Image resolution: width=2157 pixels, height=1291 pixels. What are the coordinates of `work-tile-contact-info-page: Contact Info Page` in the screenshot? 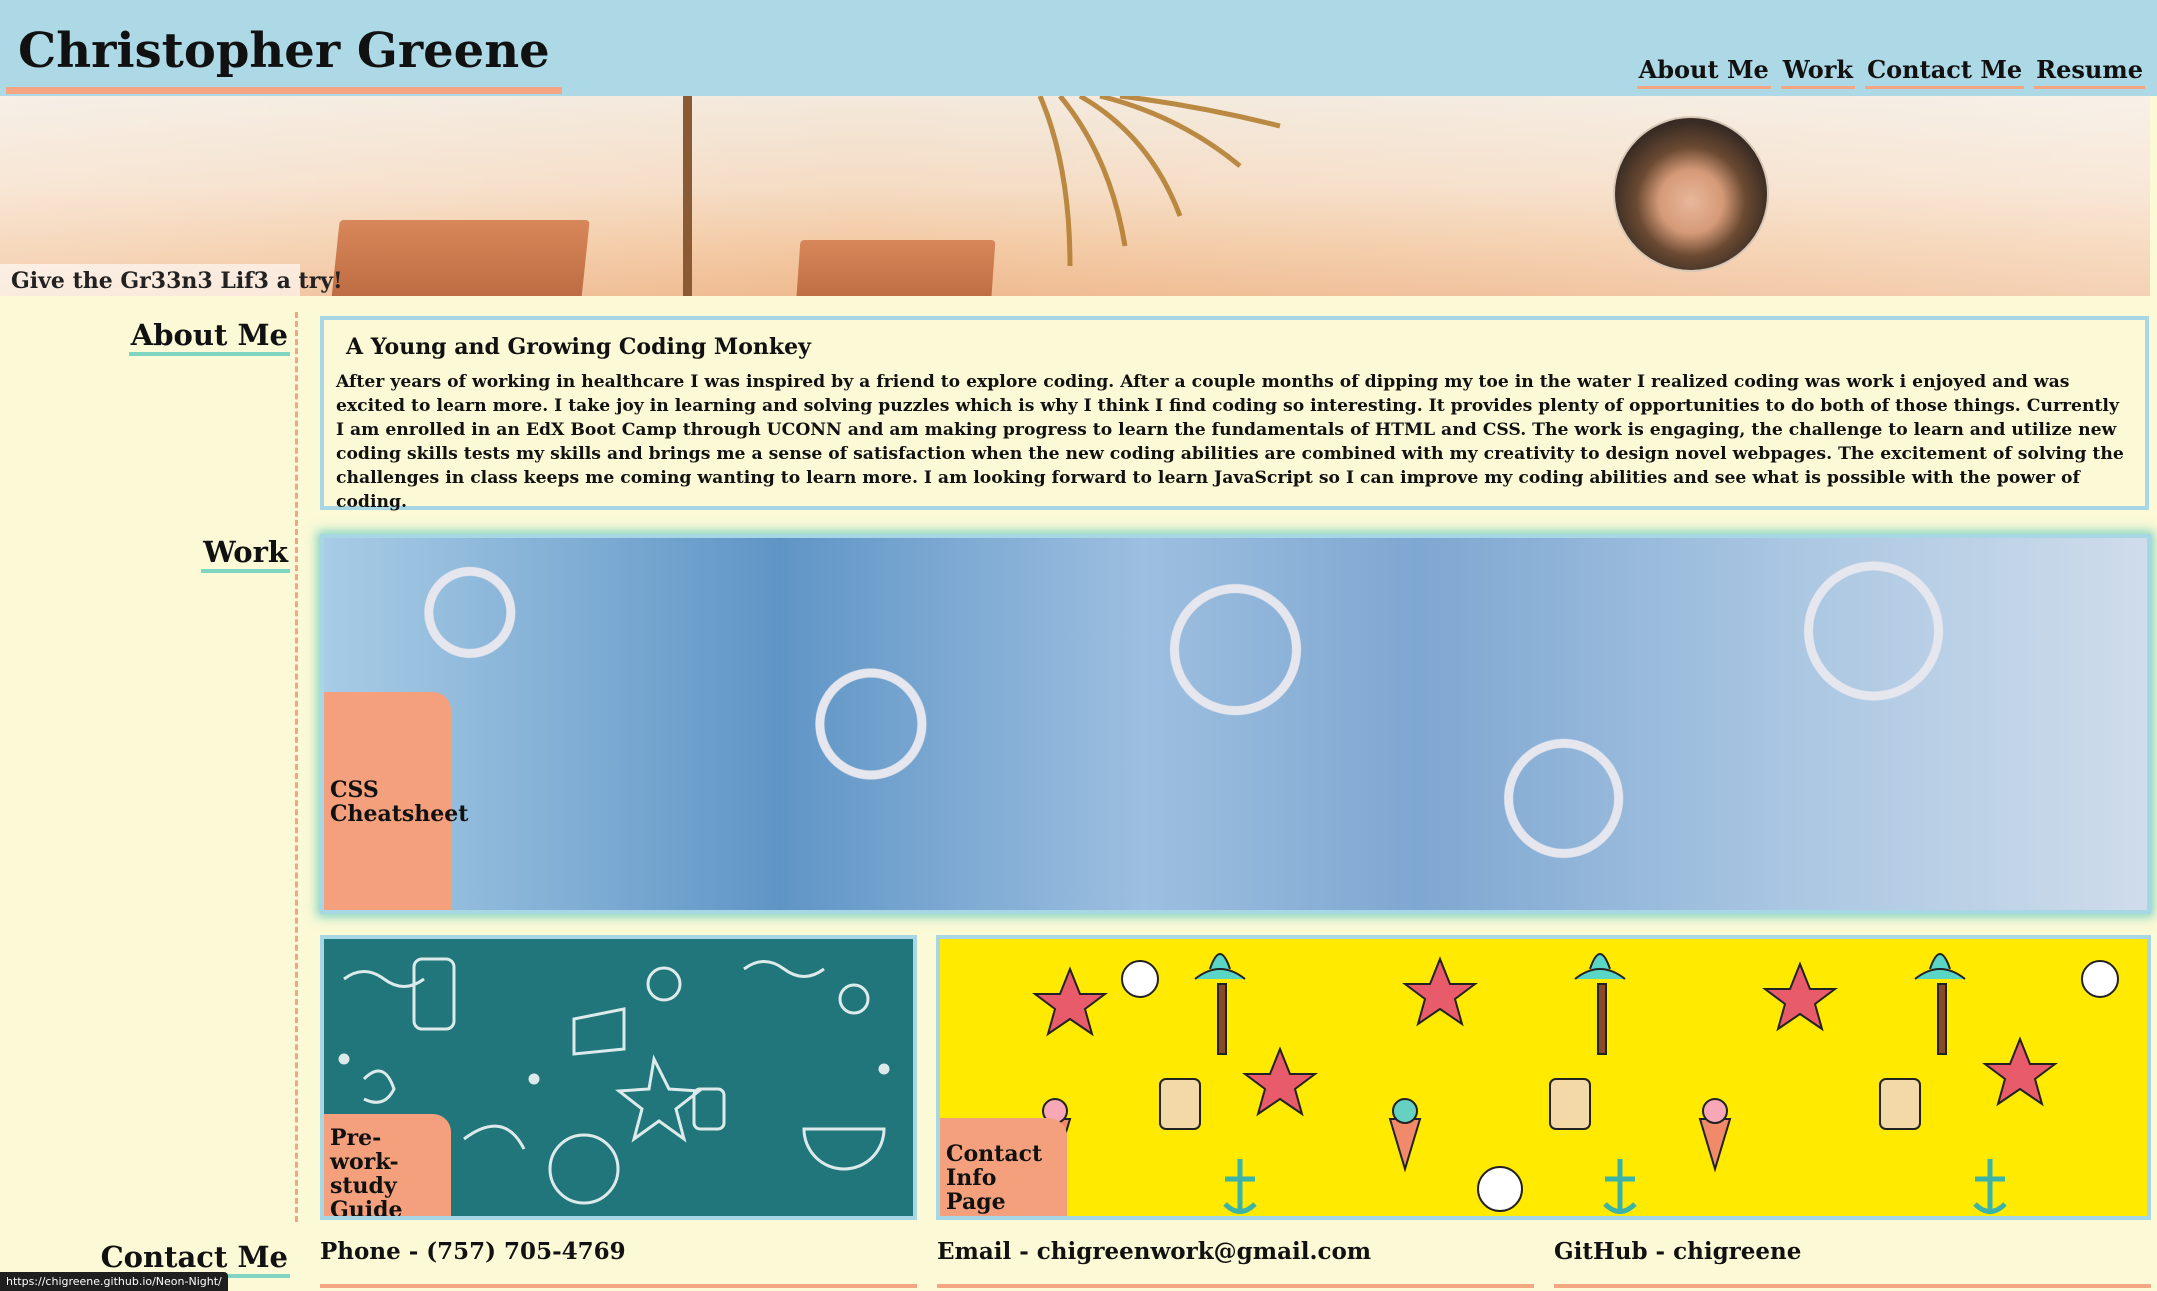 It's located at (1543, 1077).